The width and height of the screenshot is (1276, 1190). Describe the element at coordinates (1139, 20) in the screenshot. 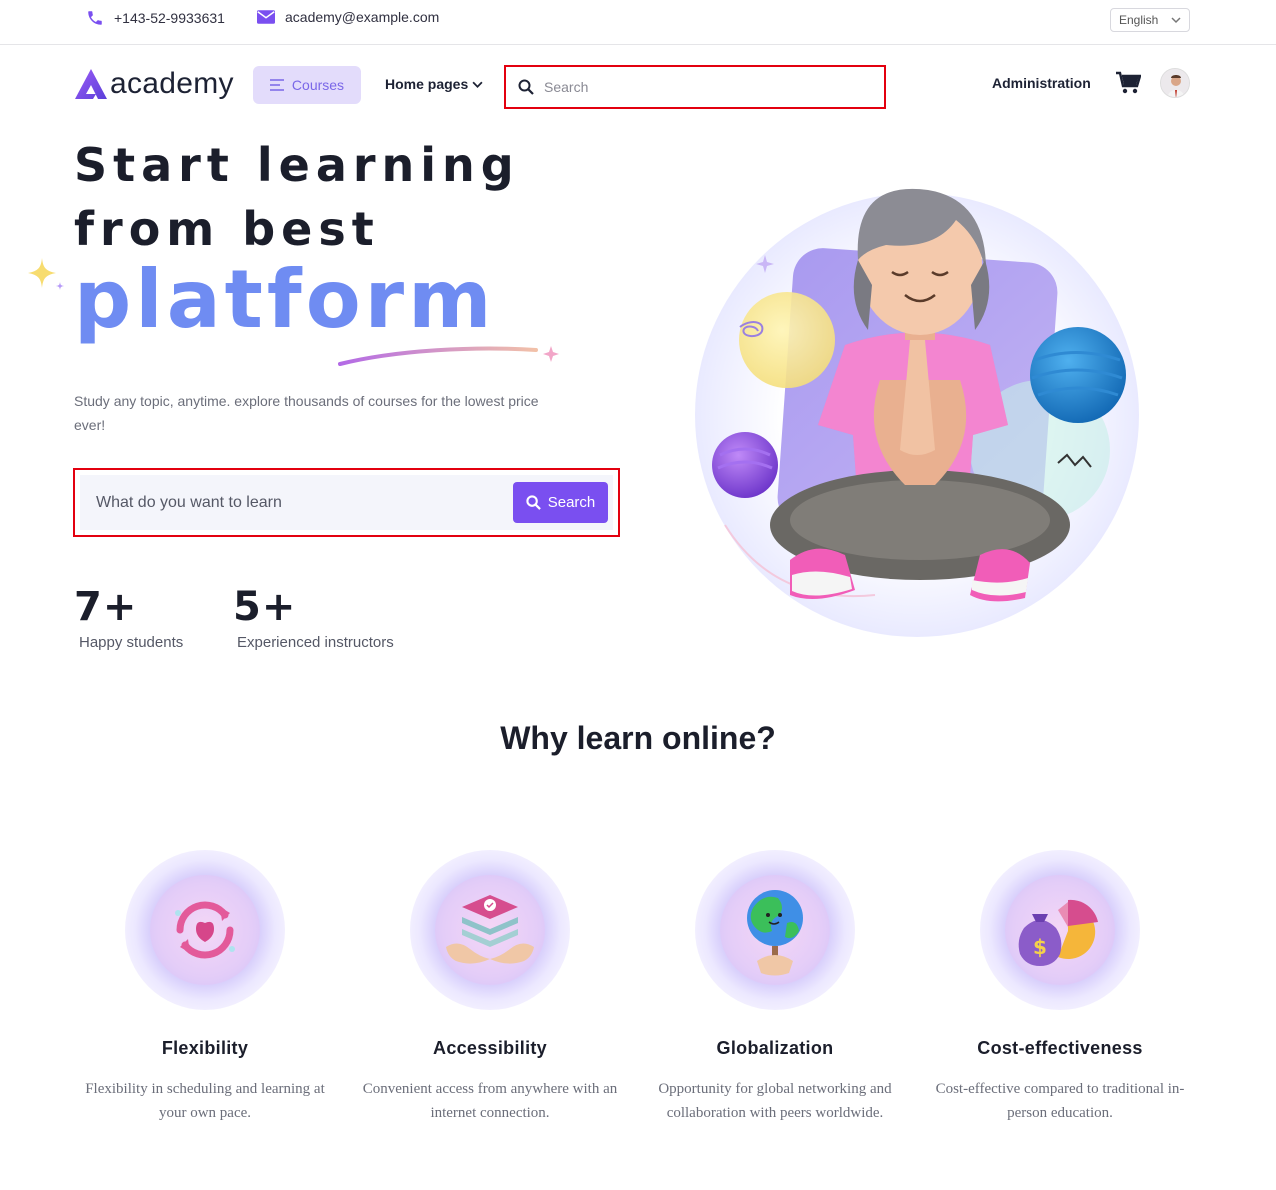

I see `language-label: English` at that location.